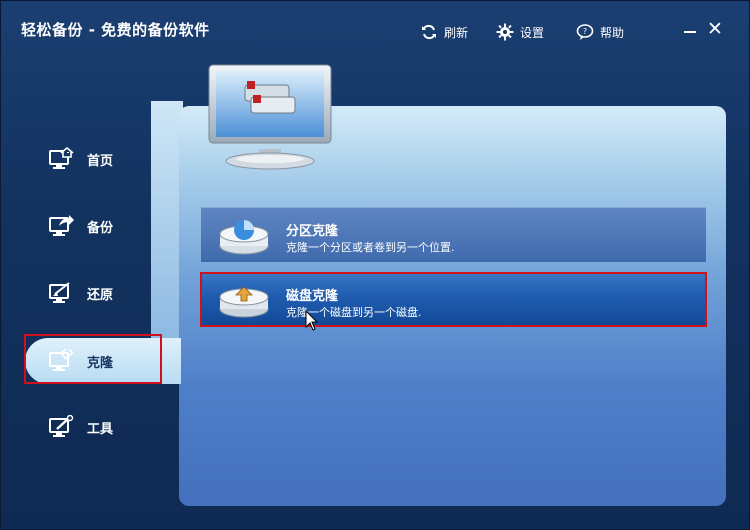 The height and width of the screenshot is (530, 750). What do you see at coordinates (62, 359) in the screenshot?
I see `clone-monitor-icon` at bounding box center [62, 359].